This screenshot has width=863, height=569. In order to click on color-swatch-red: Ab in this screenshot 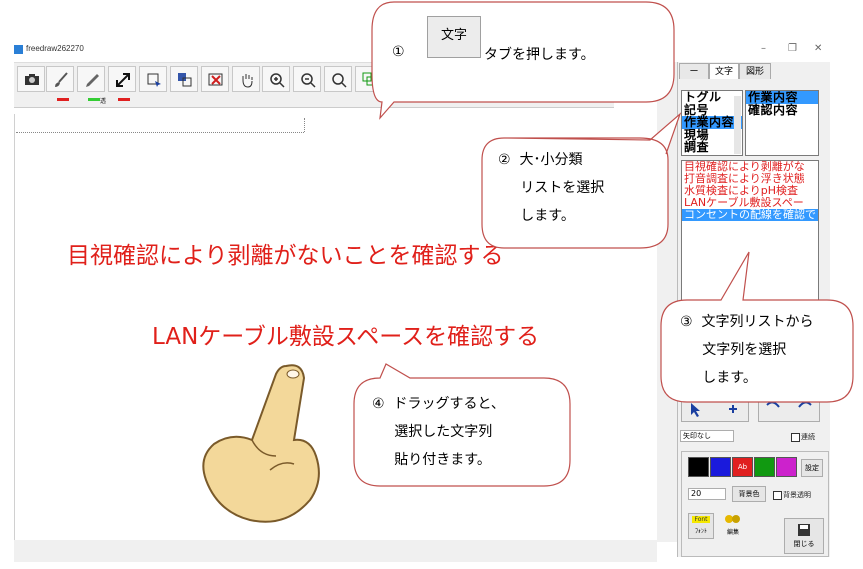, I will do `click(742, 467)`.